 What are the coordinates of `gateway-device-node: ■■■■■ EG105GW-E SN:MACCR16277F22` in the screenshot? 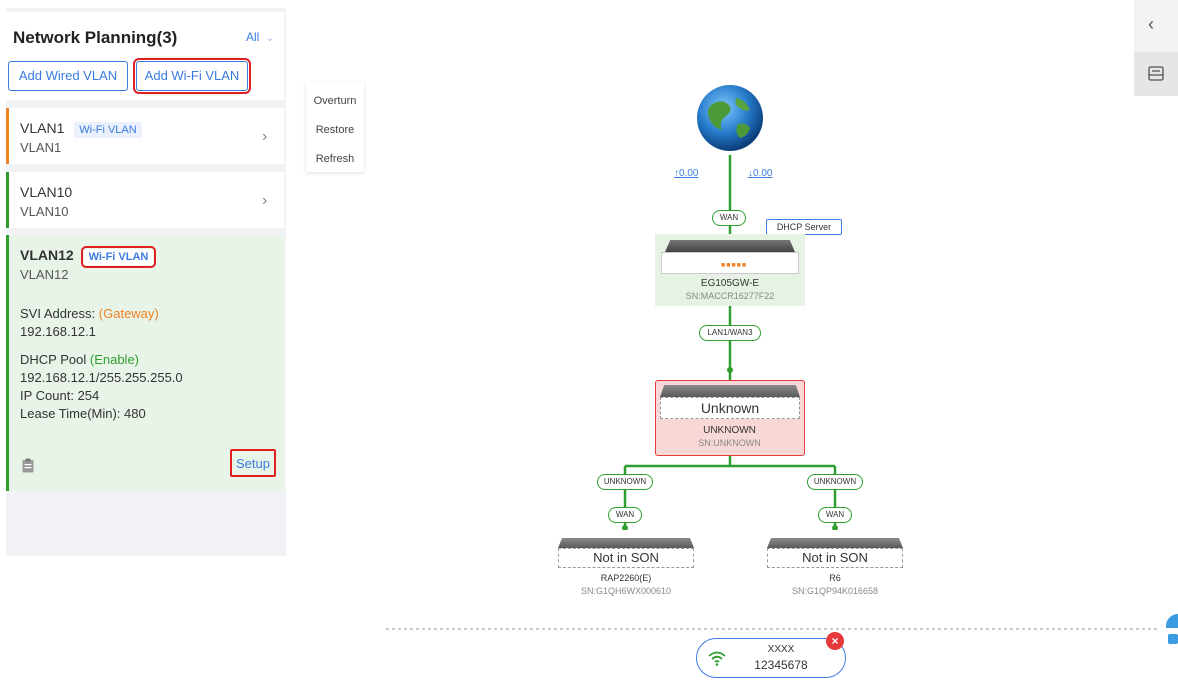 It's located at (730, 270).